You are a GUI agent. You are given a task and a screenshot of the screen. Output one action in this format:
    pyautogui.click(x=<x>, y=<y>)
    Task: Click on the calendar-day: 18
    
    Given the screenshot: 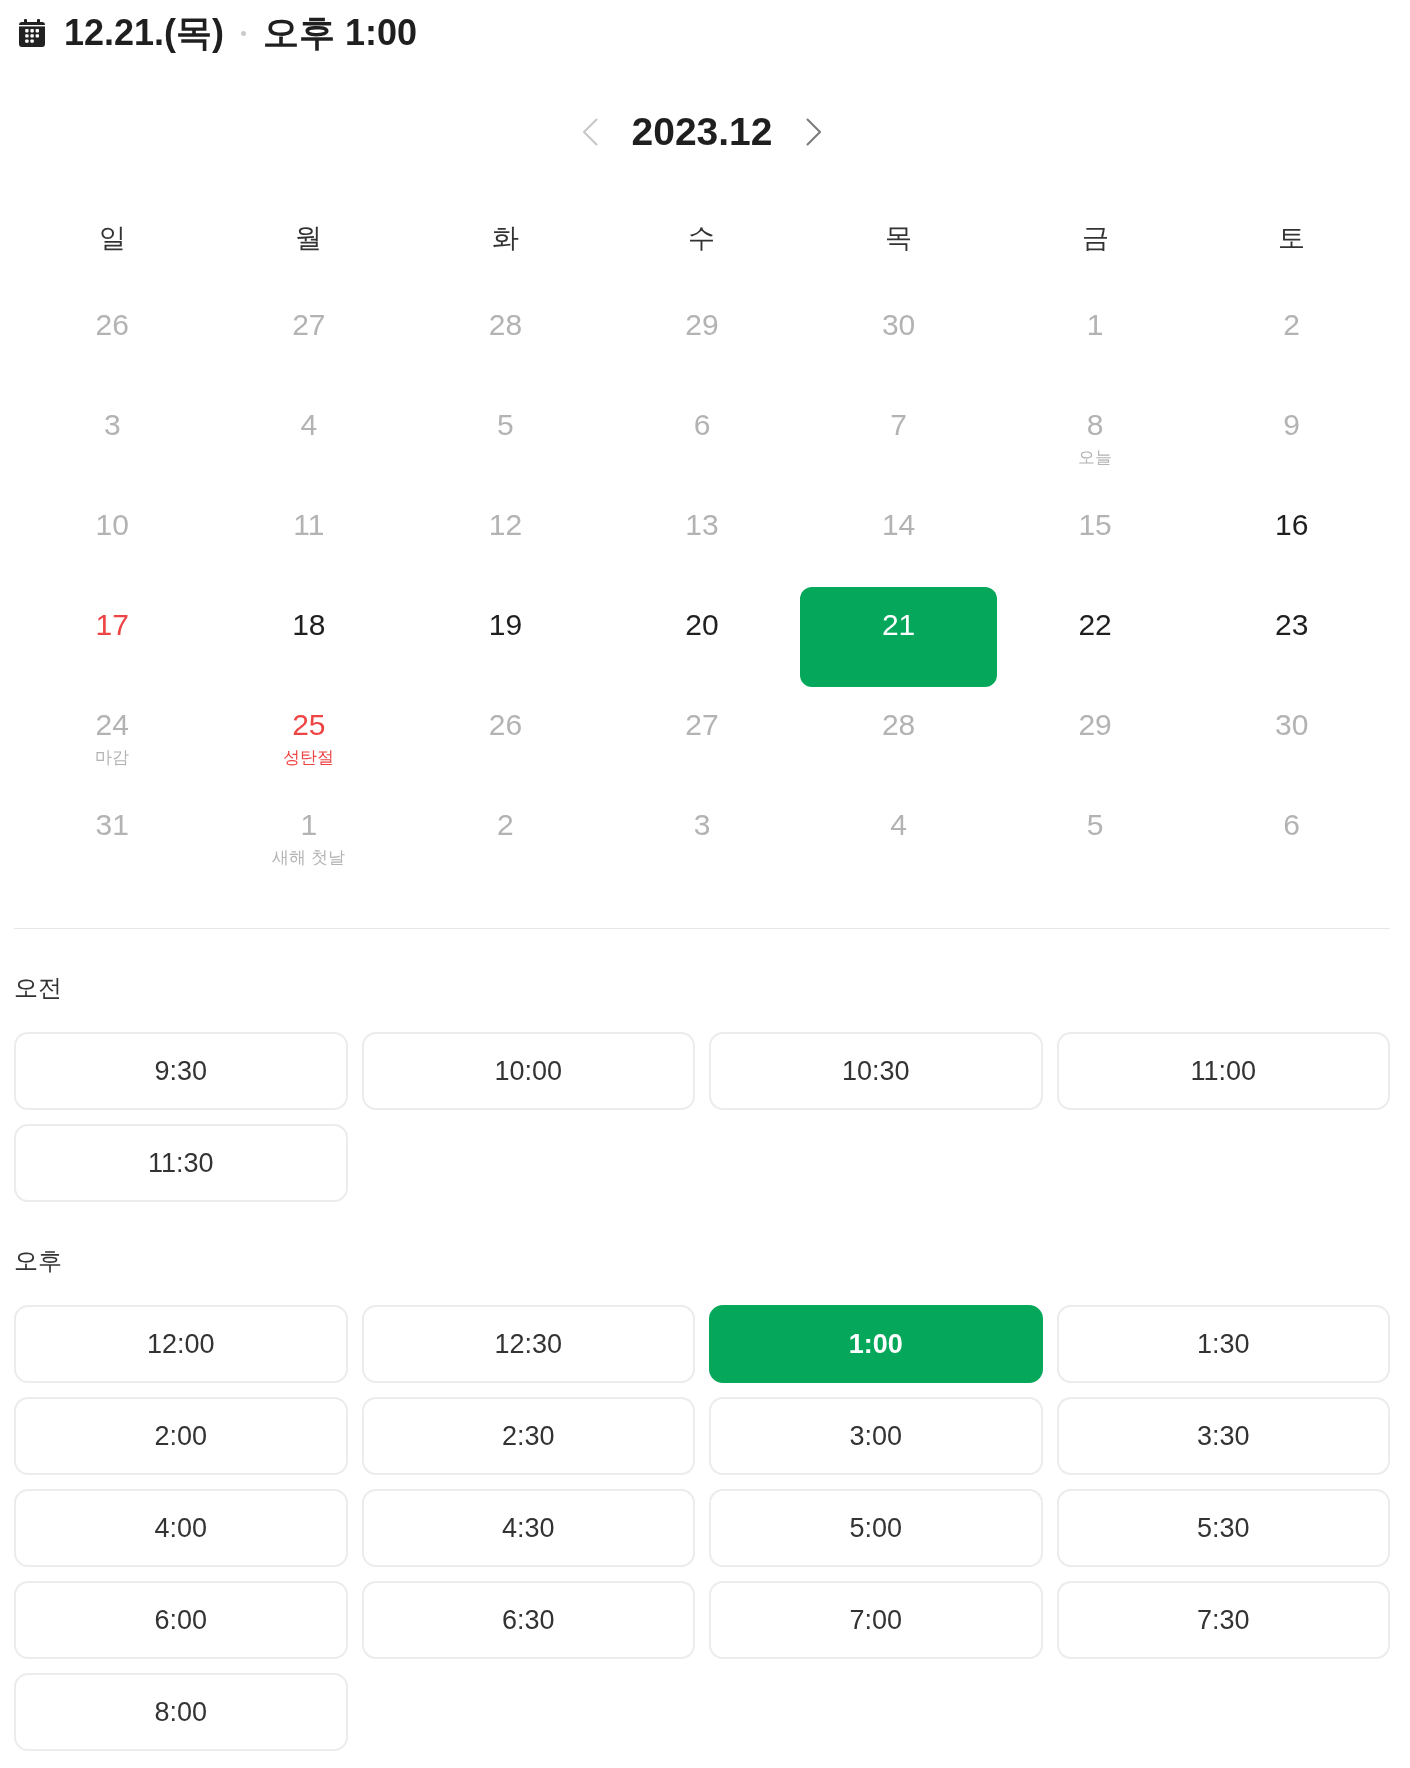 What is the action you would take?
    pyautogui.click(x=309, y=623)
    